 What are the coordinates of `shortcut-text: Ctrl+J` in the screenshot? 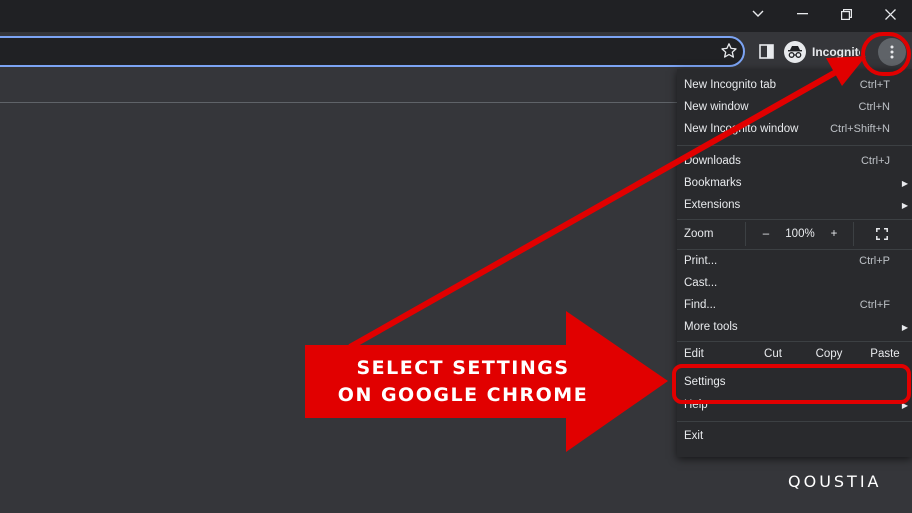 It's located at (875, 161).